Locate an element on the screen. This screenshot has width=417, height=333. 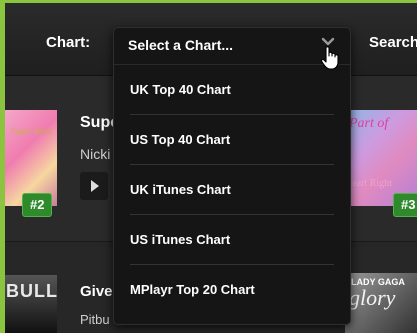
album-art-thumbnail: Super Bass is located at coordinates (31, 158).